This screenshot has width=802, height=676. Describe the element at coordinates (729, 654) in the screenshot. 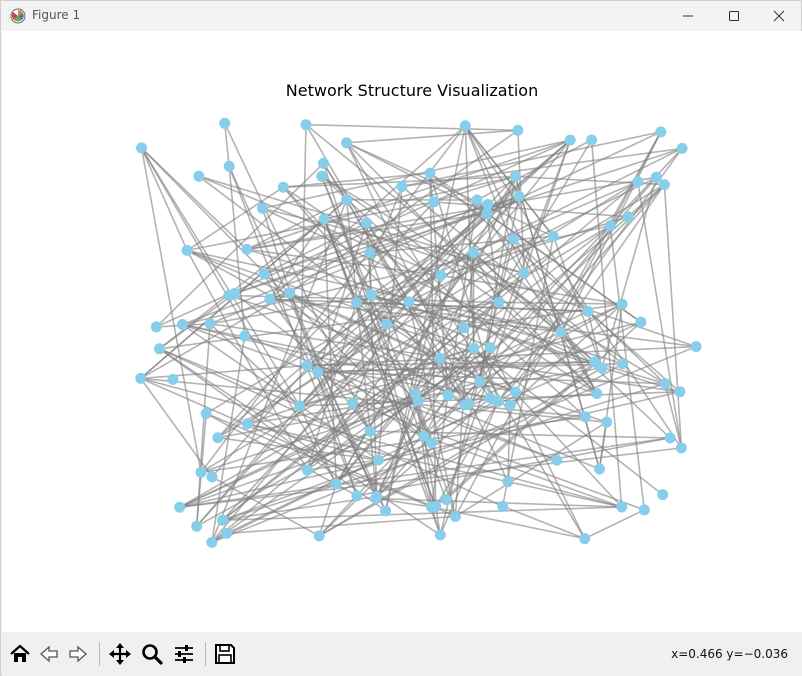

I see `cursor-coordinates: x=0.466 y=−0.036` at that location.